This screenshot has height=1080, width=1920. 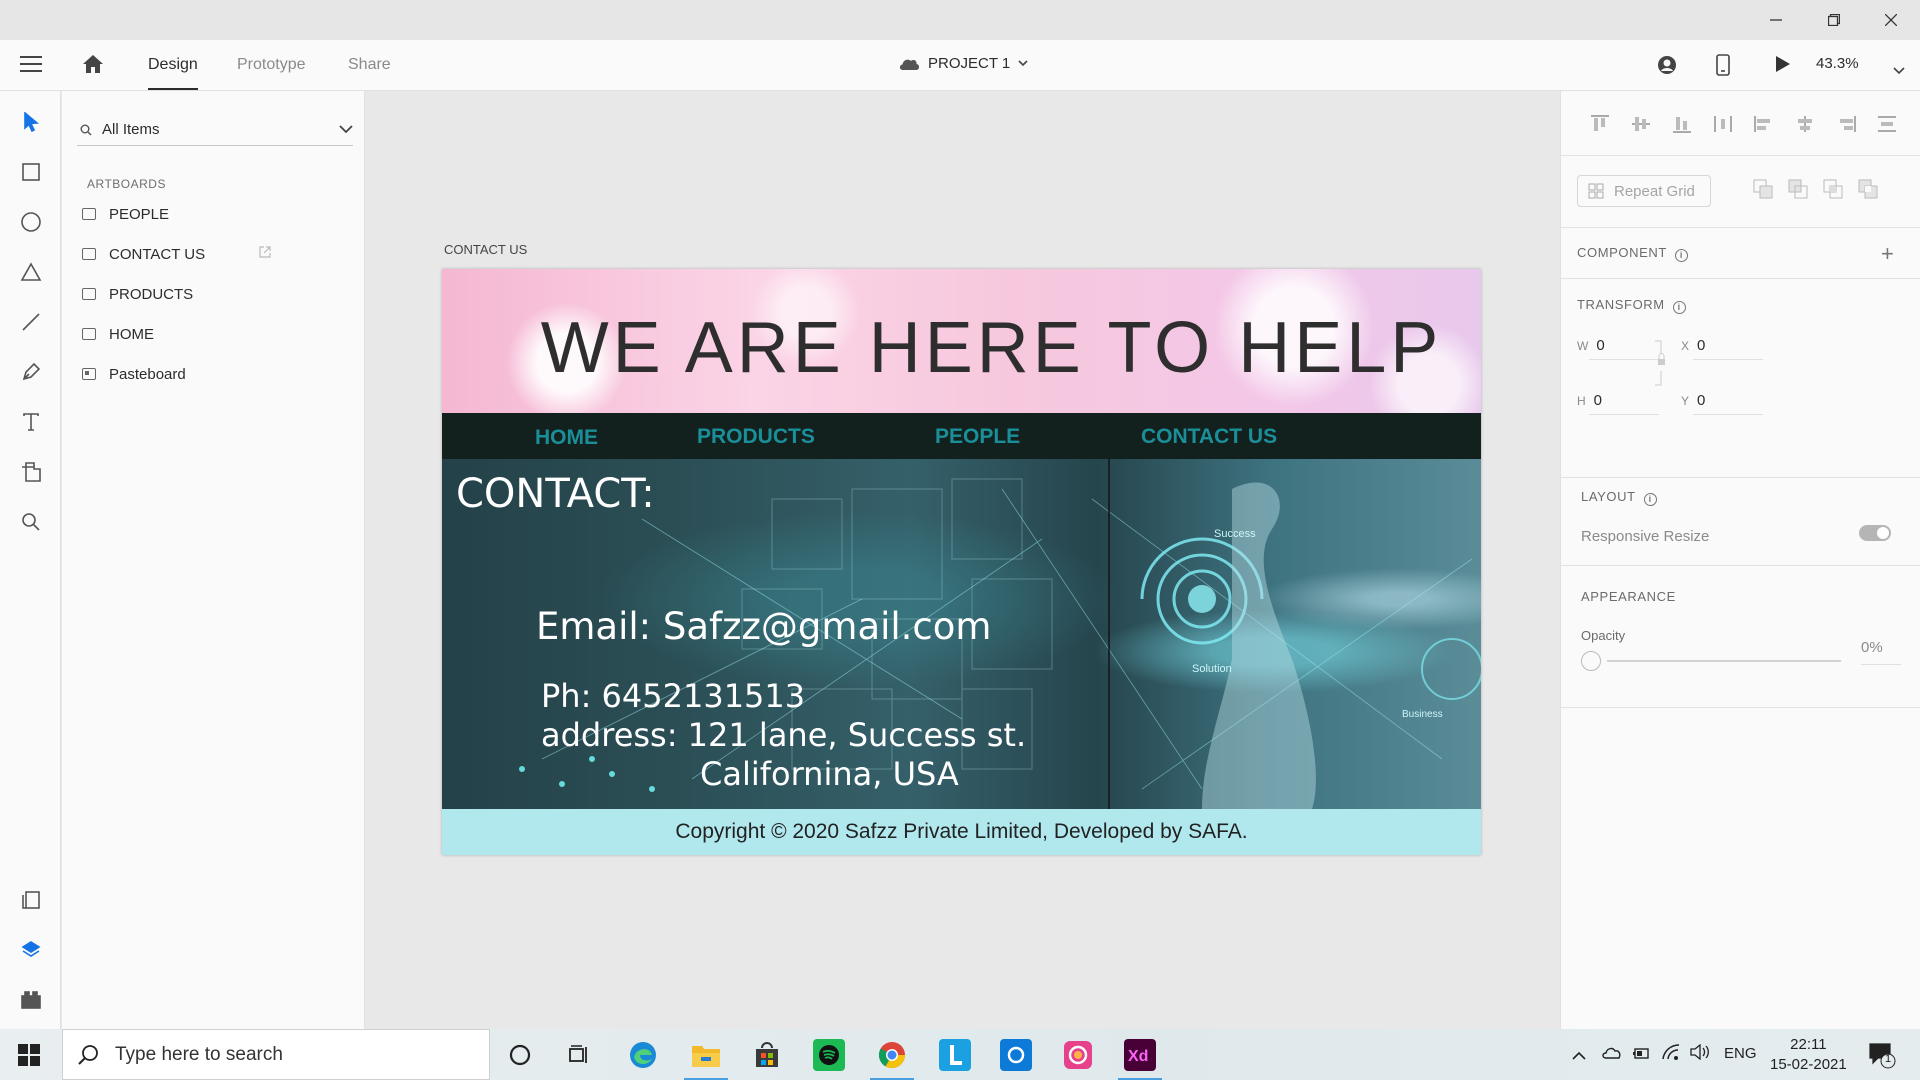 What do you see at coordinates (31, 372) in the screenshot?
I see `pen-tool-icon` at bounding box center [31, 372].